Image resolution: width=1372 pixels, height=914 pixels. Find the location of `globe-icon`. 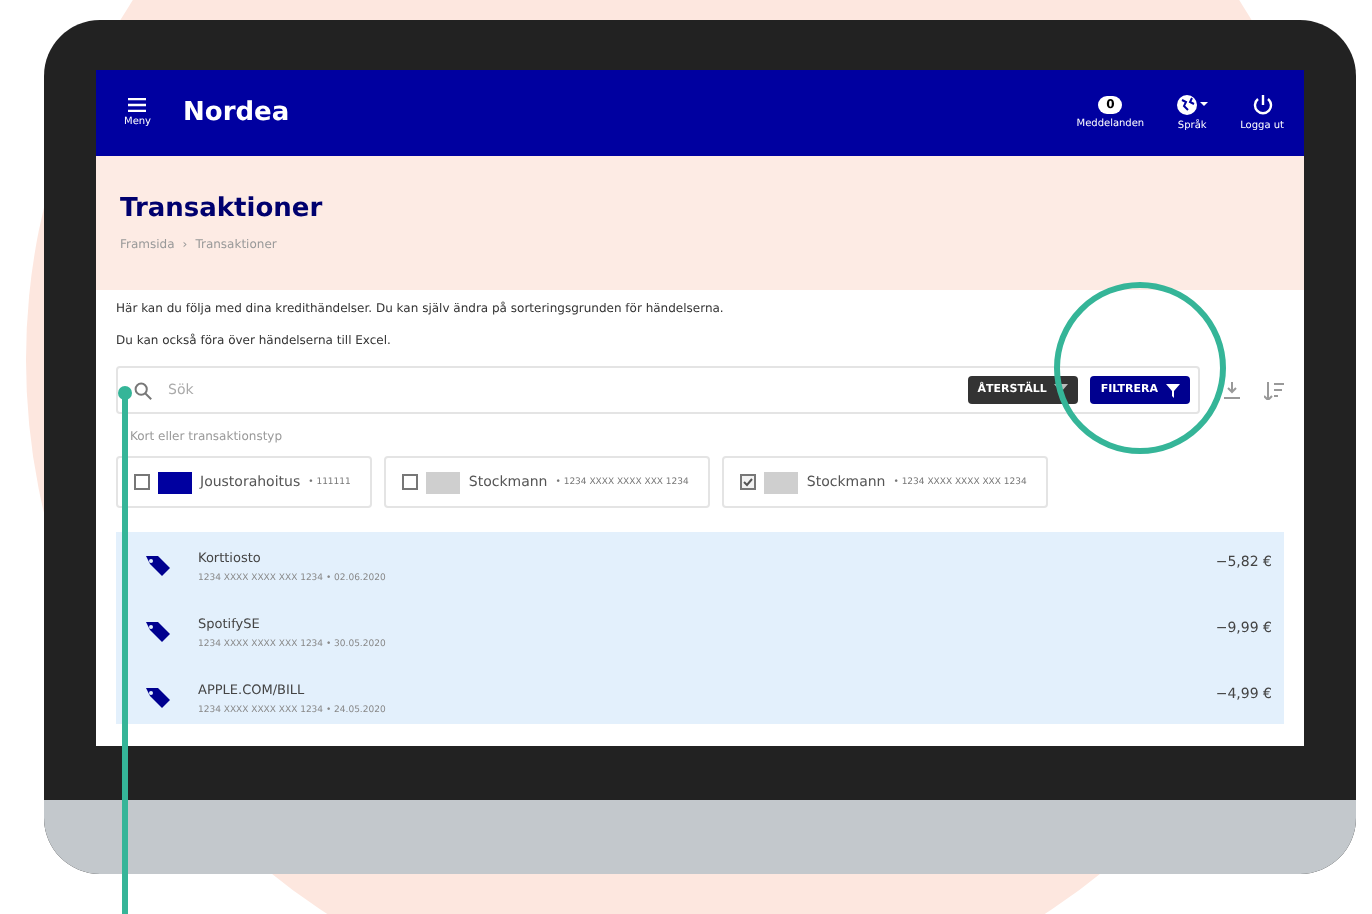

globe-icon is located at coordinates (1192, 105).